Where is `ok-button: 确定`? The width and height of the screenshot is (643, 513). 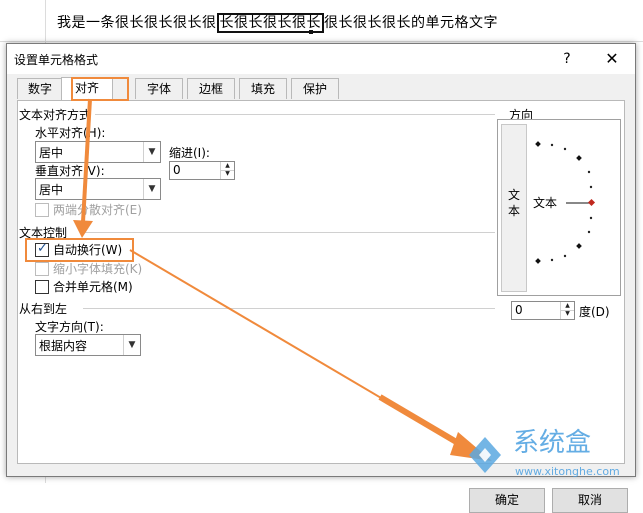 ok-button: 确定 is located at coordinates (507, 500).